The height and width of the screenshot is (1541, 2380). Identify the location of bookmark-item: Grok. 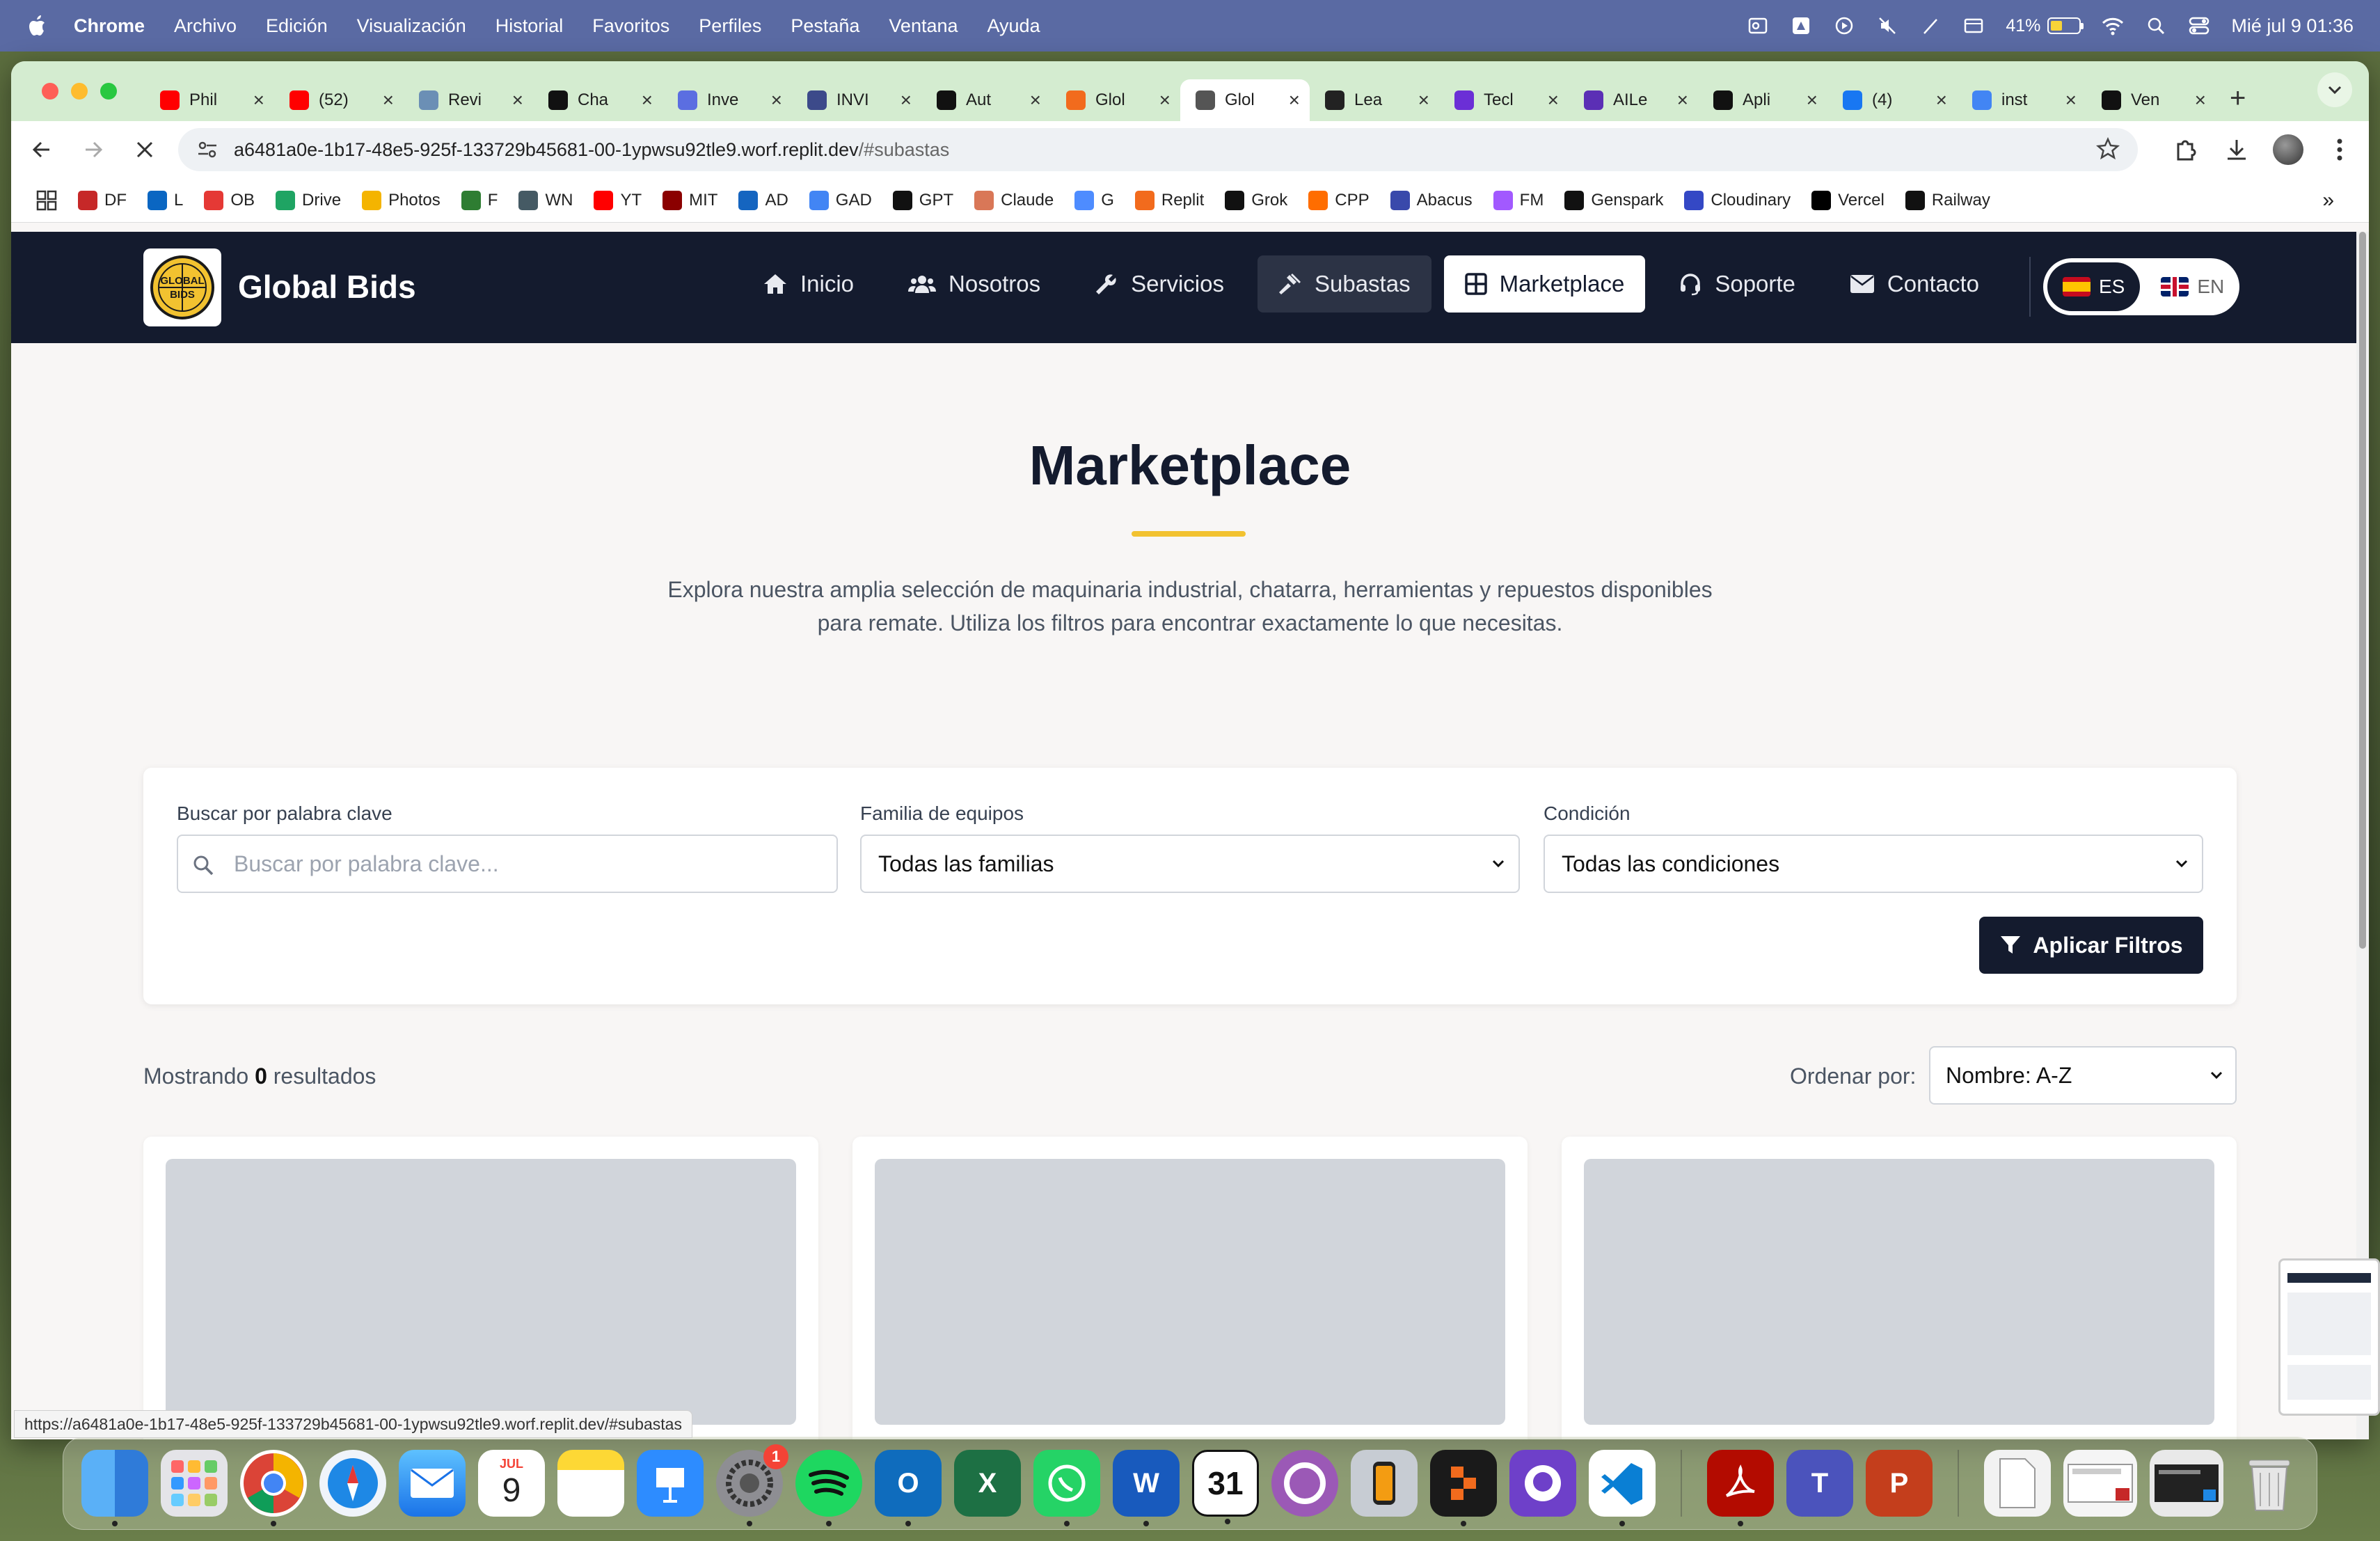
(1256, 200).